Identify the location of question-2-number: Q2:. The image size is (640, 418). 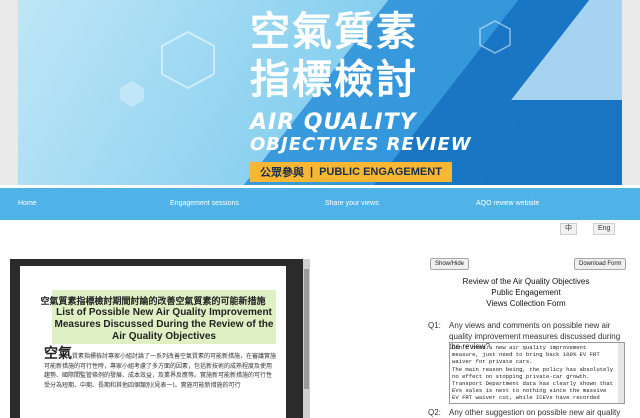
(434, 412).